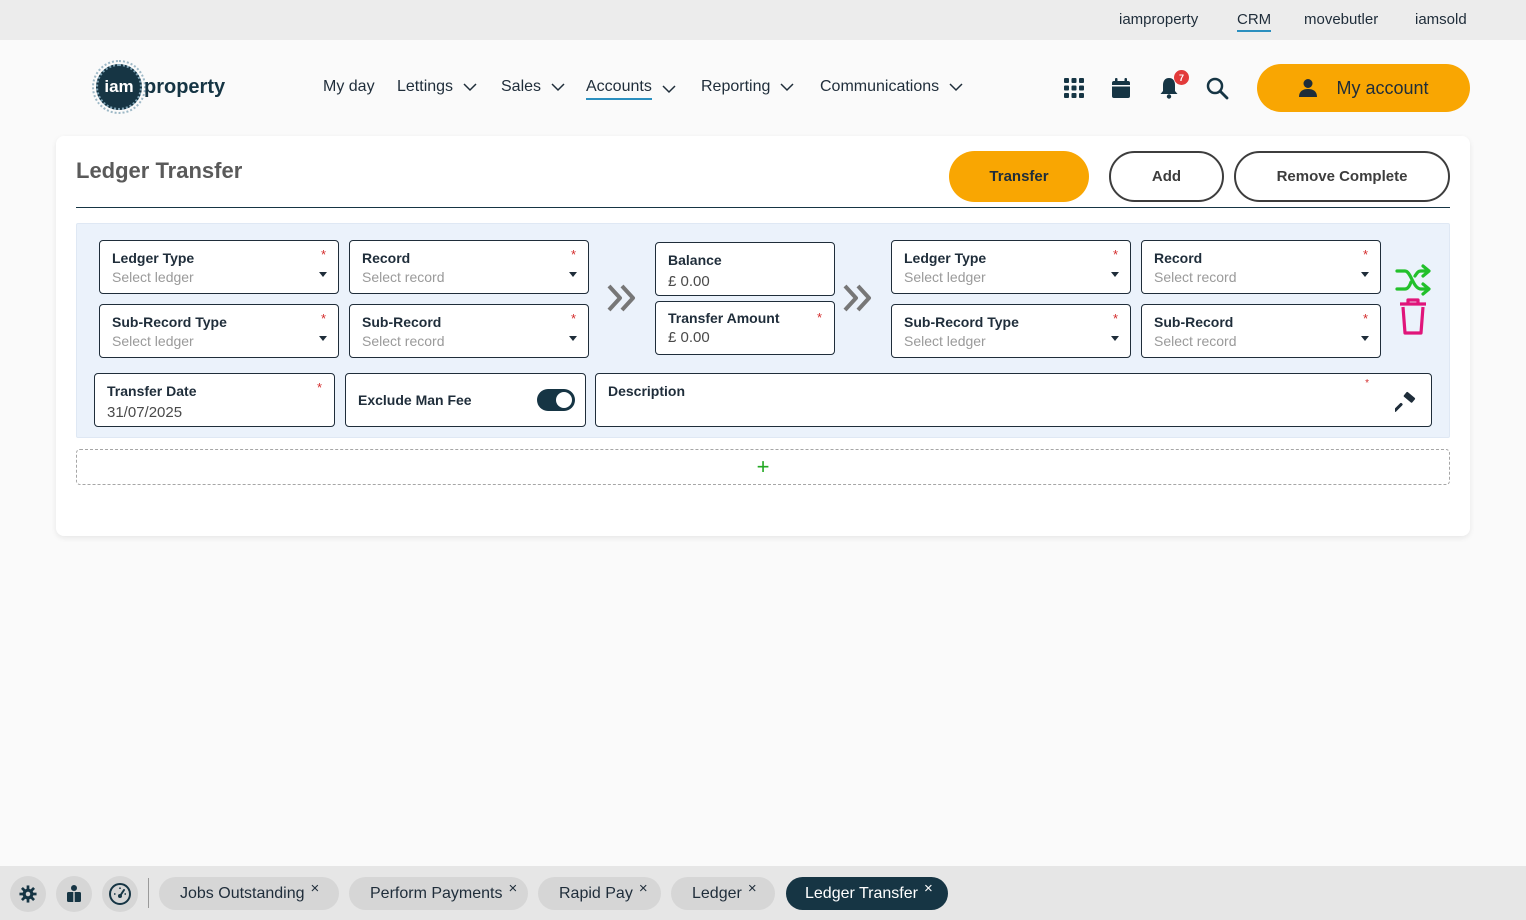 Image resolution: width=1526 pixels, height=920 pixels. I want to click on transfer-amount-value: £ 0.00, so click(689, 337).